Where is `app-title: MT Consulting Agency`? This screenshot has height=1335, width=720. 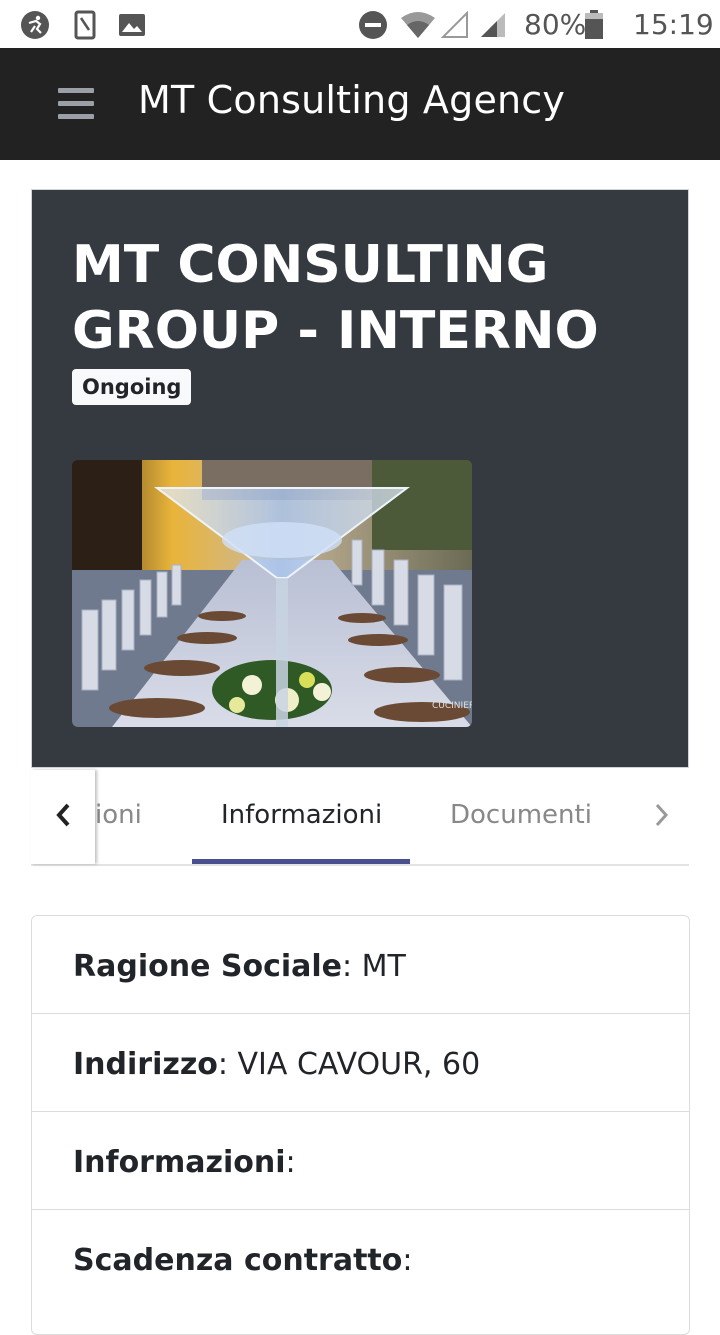 app-title: MT Consulting Agency is located at coordinates (352, 100).